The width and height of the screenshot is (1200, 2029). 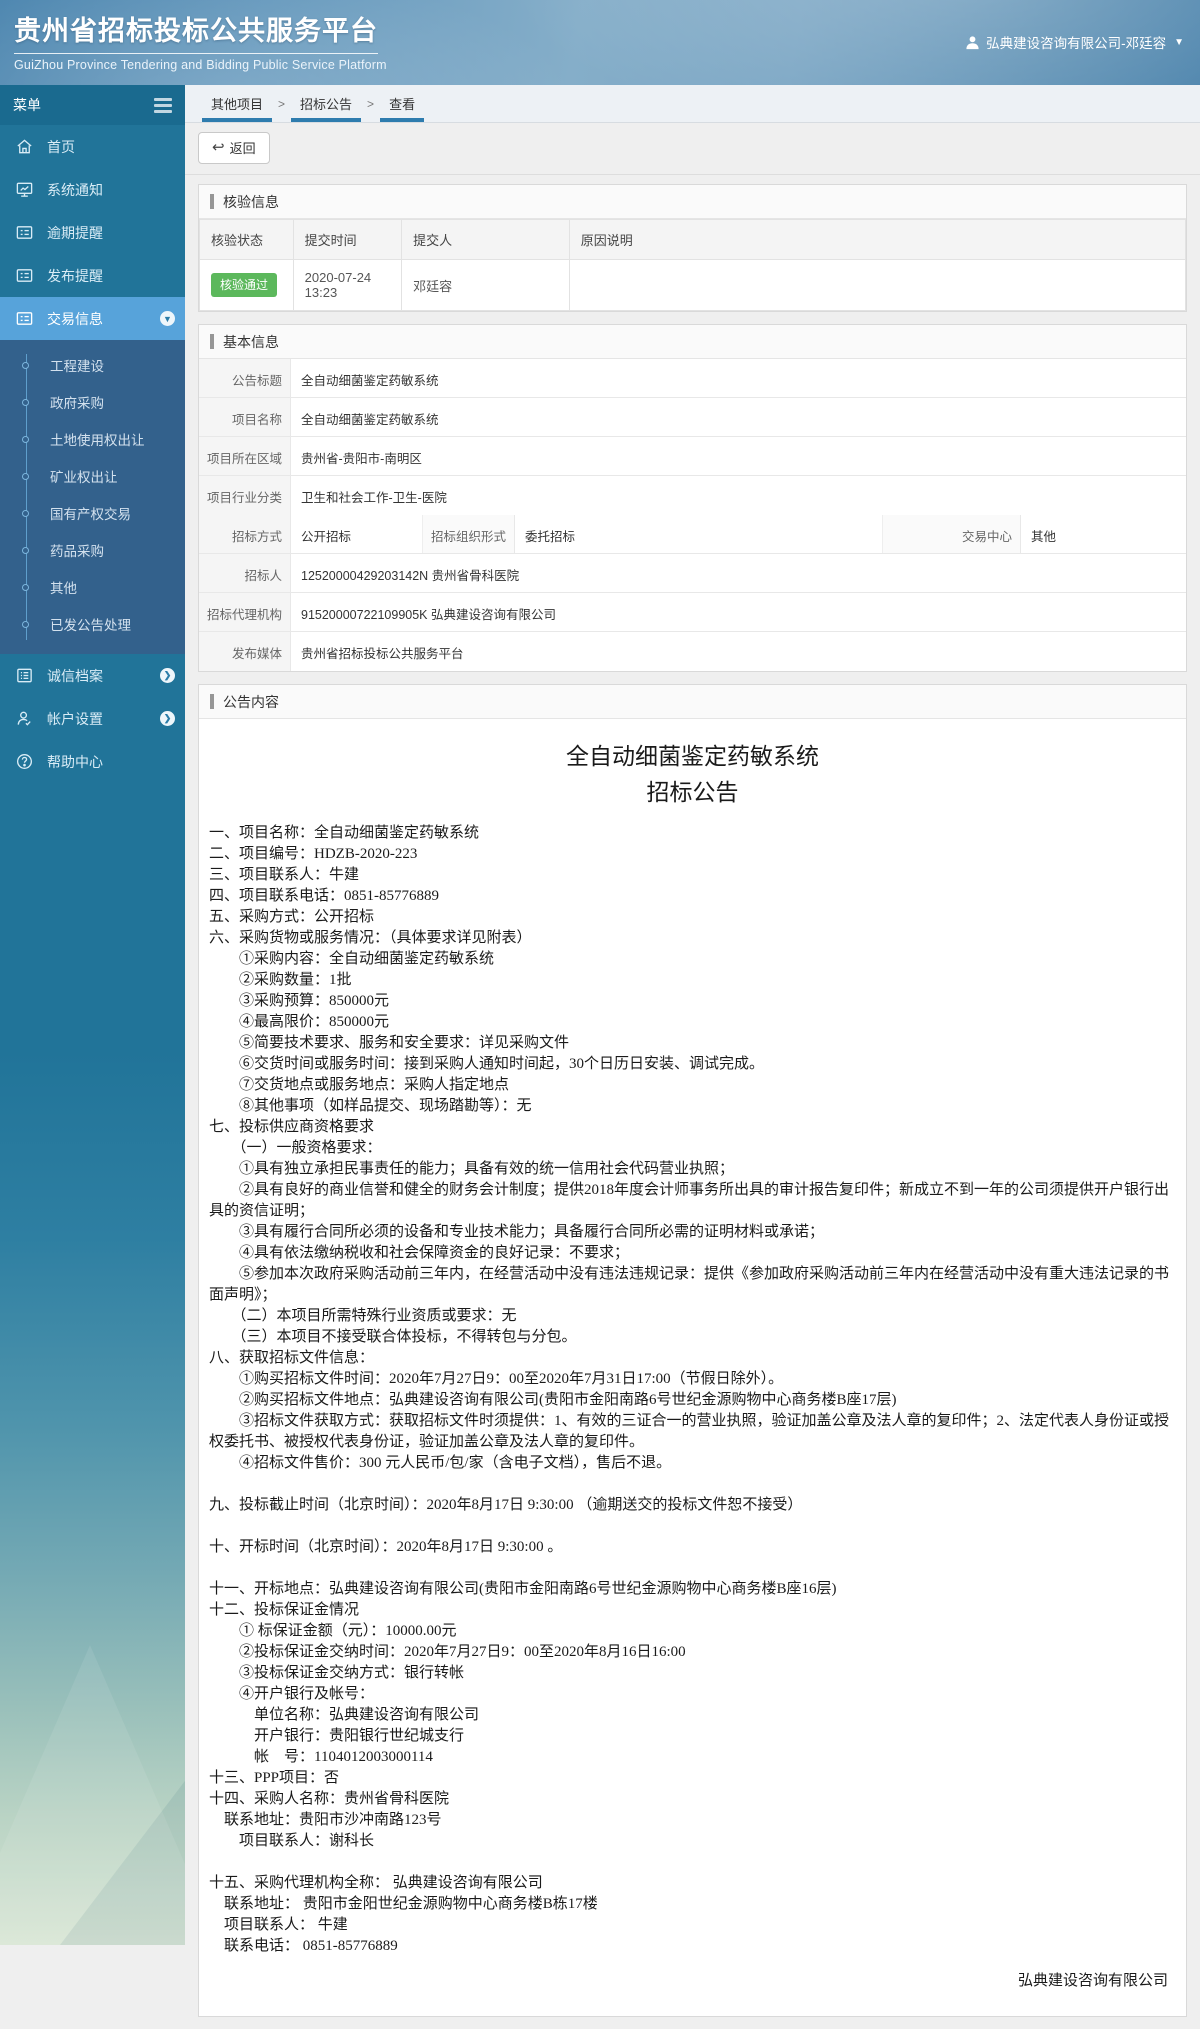 What do you see at coordinates (163, 105) in the screenshot?
I see `hamburger-icon` at bounding box center [163, 105].